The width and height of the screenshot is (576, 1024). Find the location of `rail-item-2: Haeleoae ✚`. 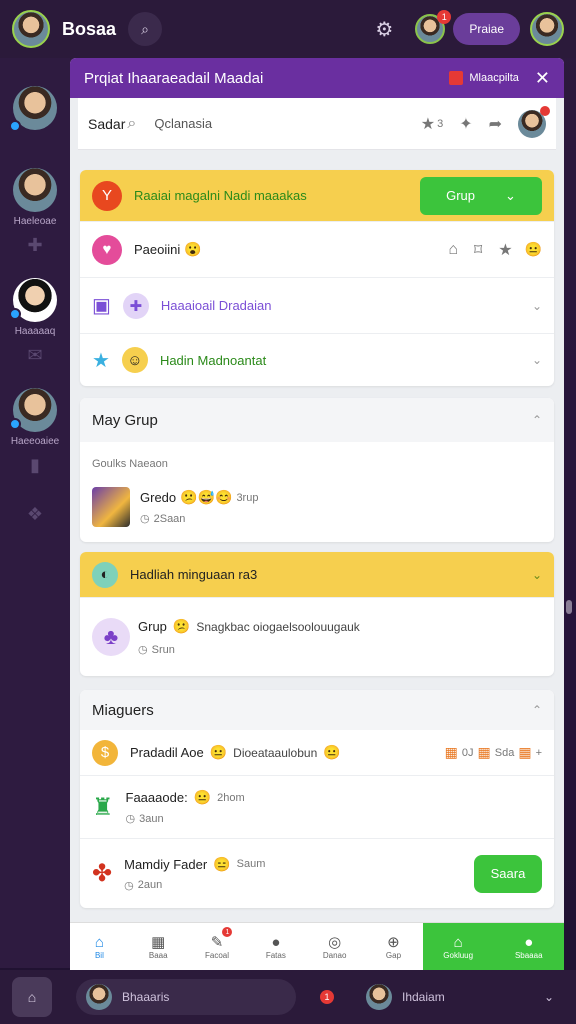

rail-item-2: Haeleoae ✚ is located at coordinates (35, 212).